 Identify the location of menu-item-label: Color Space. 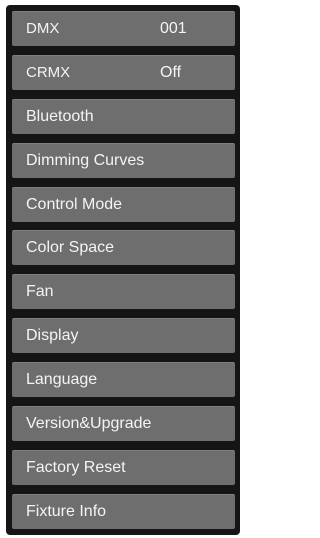
(70, 248).